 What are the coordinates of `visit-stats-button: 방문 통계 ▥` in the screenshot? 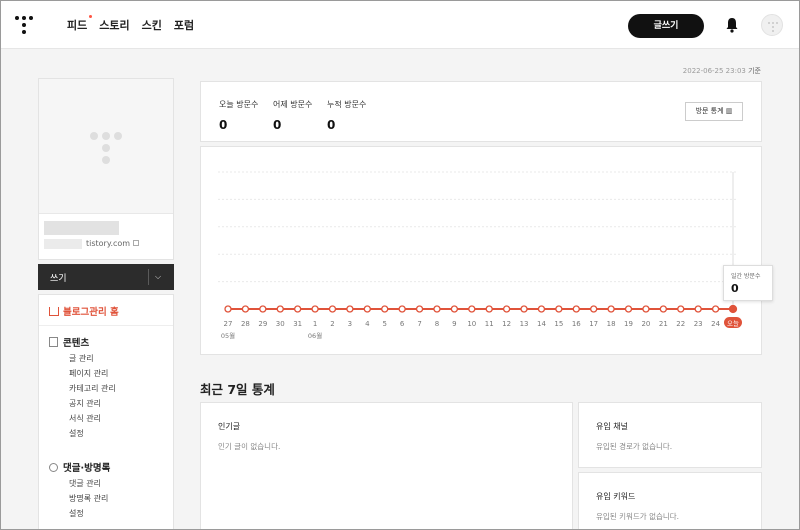 It's located at (714, 111).